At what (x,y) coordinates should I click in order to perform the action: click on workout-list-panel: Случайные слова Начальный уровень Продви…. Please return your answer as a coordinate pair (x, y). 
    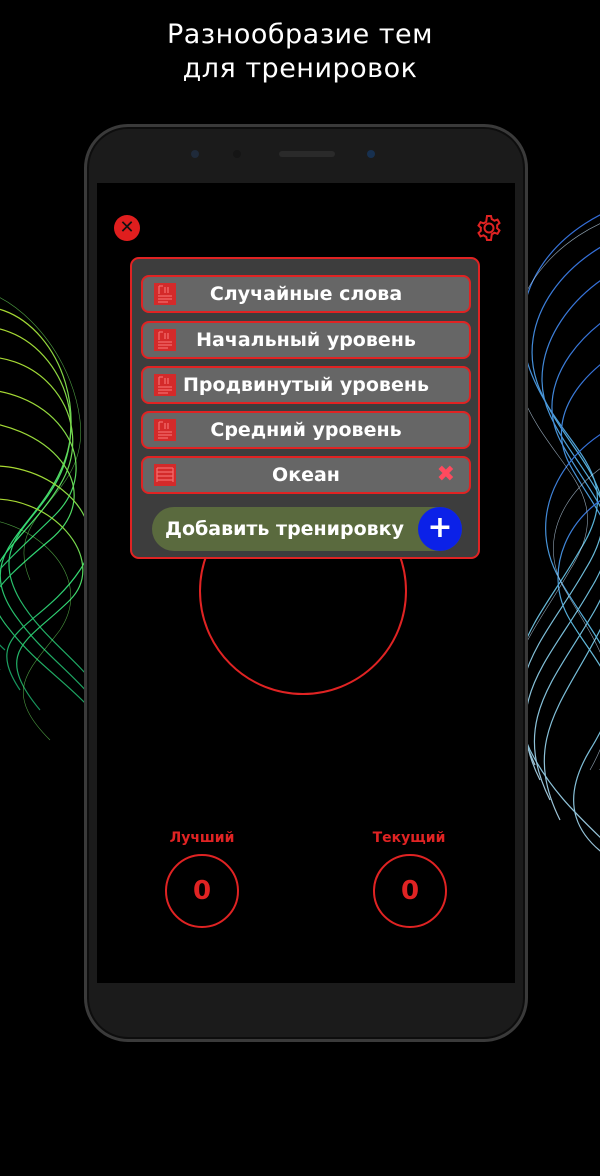
    Looking at the image, I should click on (305, 408).